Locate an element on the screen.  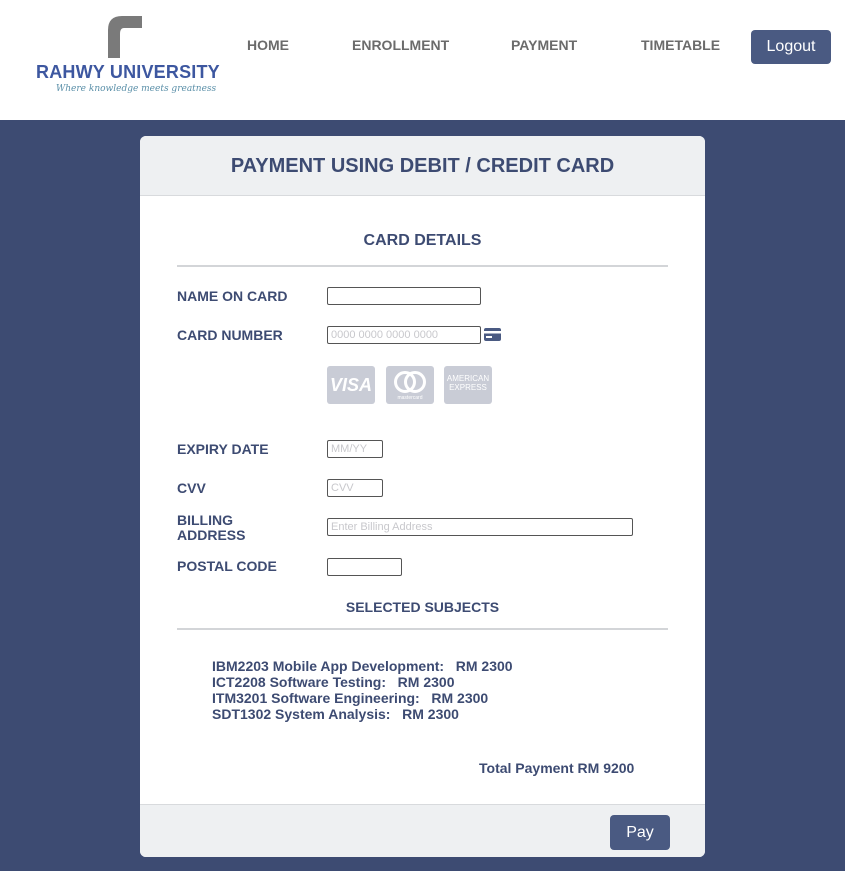
cvv-label: CVV is located at coordinates (191, 488).